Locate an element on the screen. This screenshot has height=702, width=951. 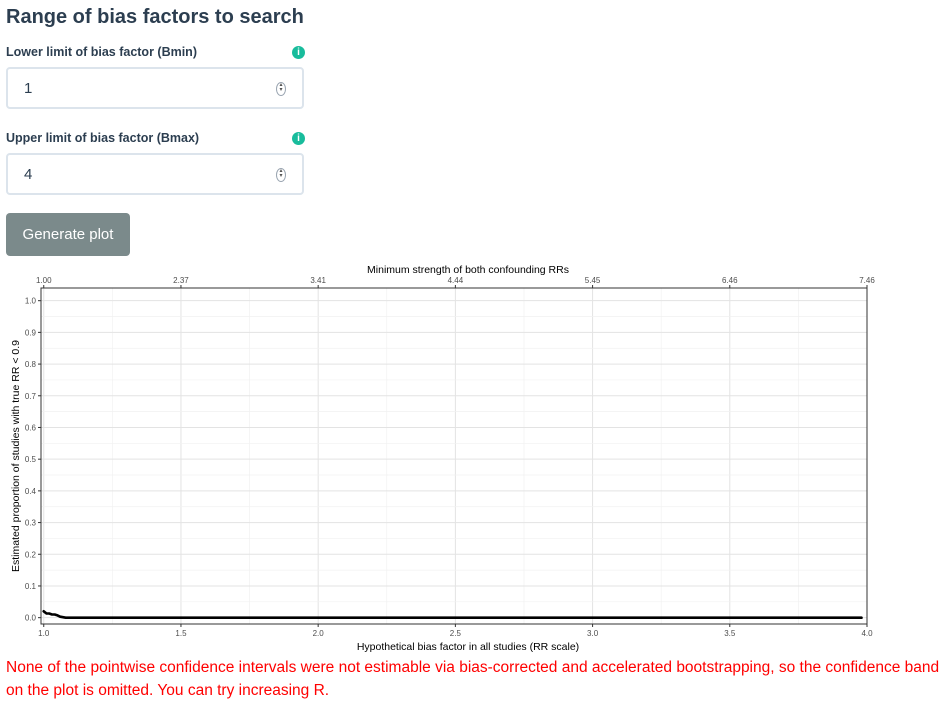
bmax-spinner-icon: ▴ ▾ is located at coordinates (281, 175).